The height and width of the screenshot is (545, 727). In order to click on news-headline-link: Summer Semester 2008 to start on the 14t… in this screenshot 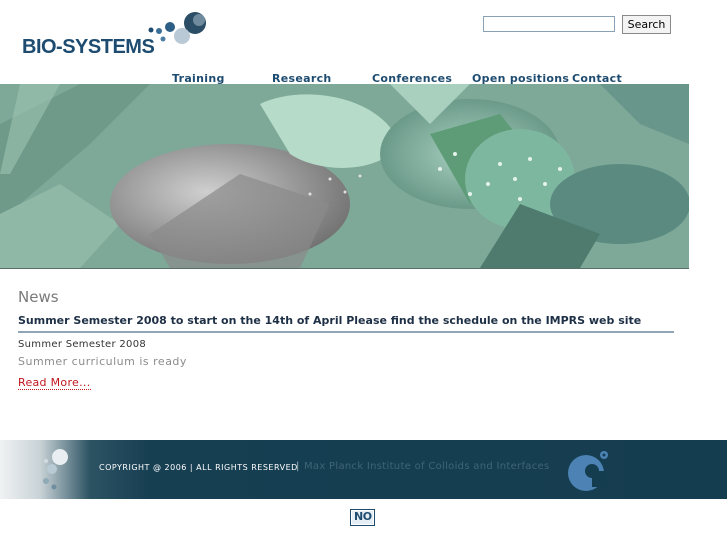, I will do `click(329, 320)`.